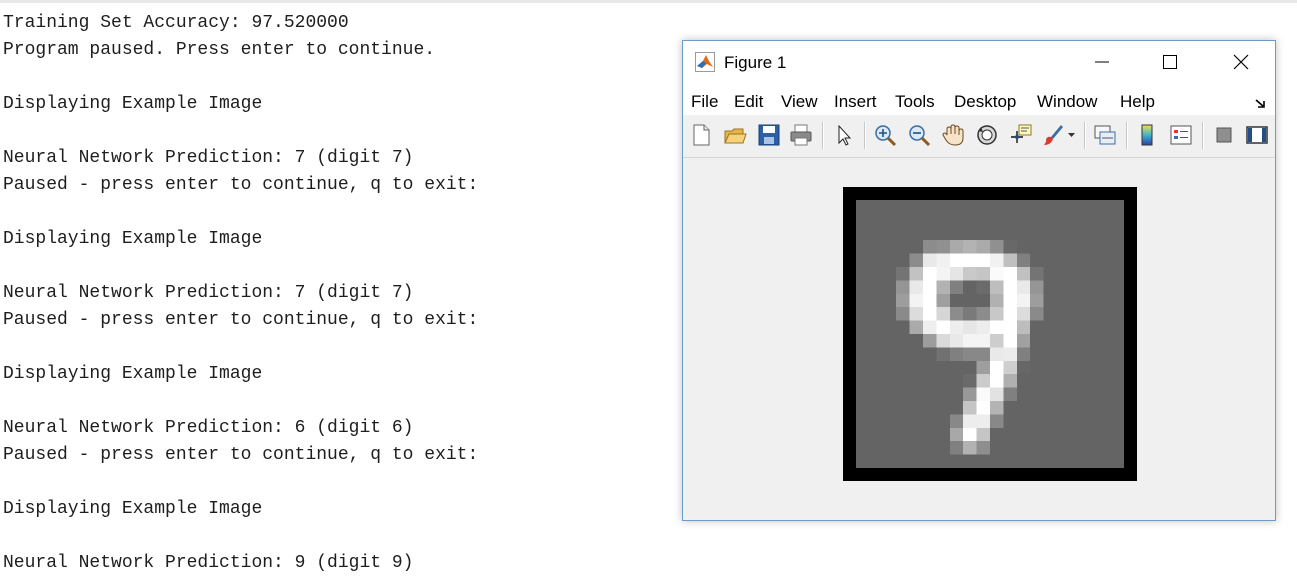 The width and height of the screenshot is (1297, 578). What do you see at coordinates (735, 135) in the screenshot?
I see `open-file-button` at bounding box center [735, 135].